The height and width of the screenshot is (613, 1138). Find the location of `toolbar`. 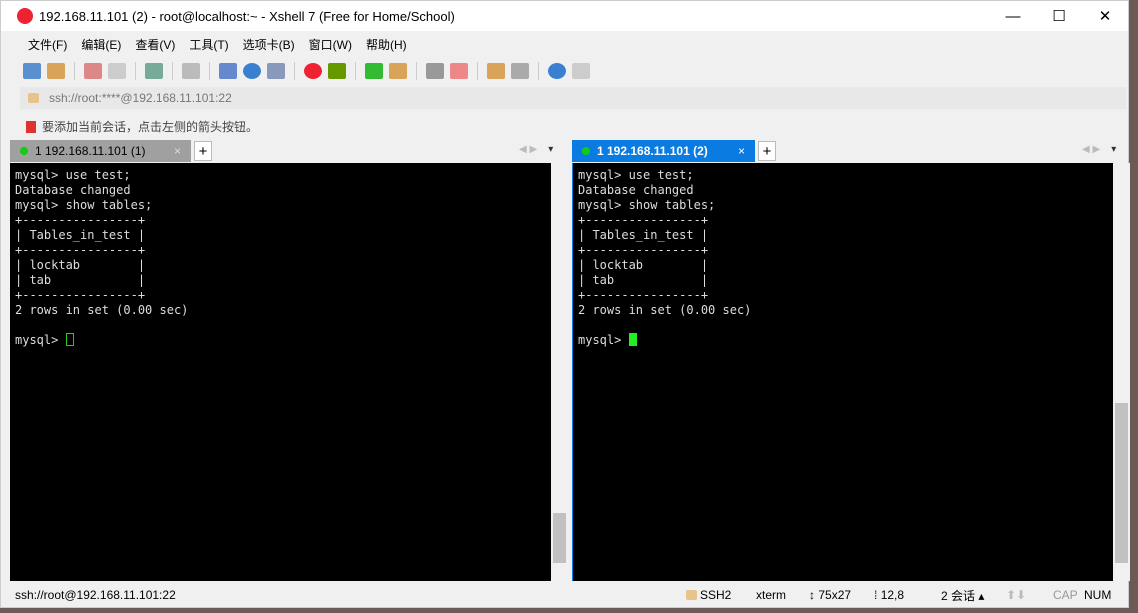

toolbar is located at coordinates (564, 71).